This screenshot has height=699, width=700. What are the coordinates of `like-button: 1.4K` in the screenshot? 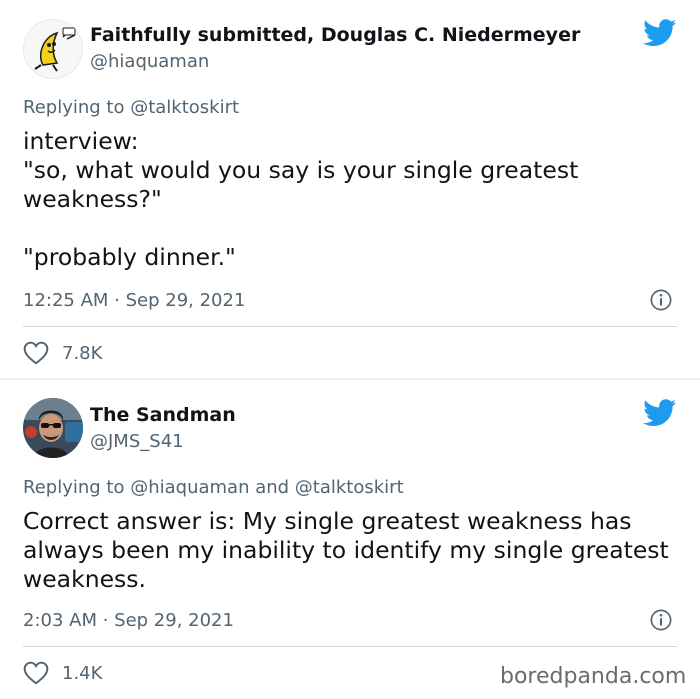 It's located at (62, 673).